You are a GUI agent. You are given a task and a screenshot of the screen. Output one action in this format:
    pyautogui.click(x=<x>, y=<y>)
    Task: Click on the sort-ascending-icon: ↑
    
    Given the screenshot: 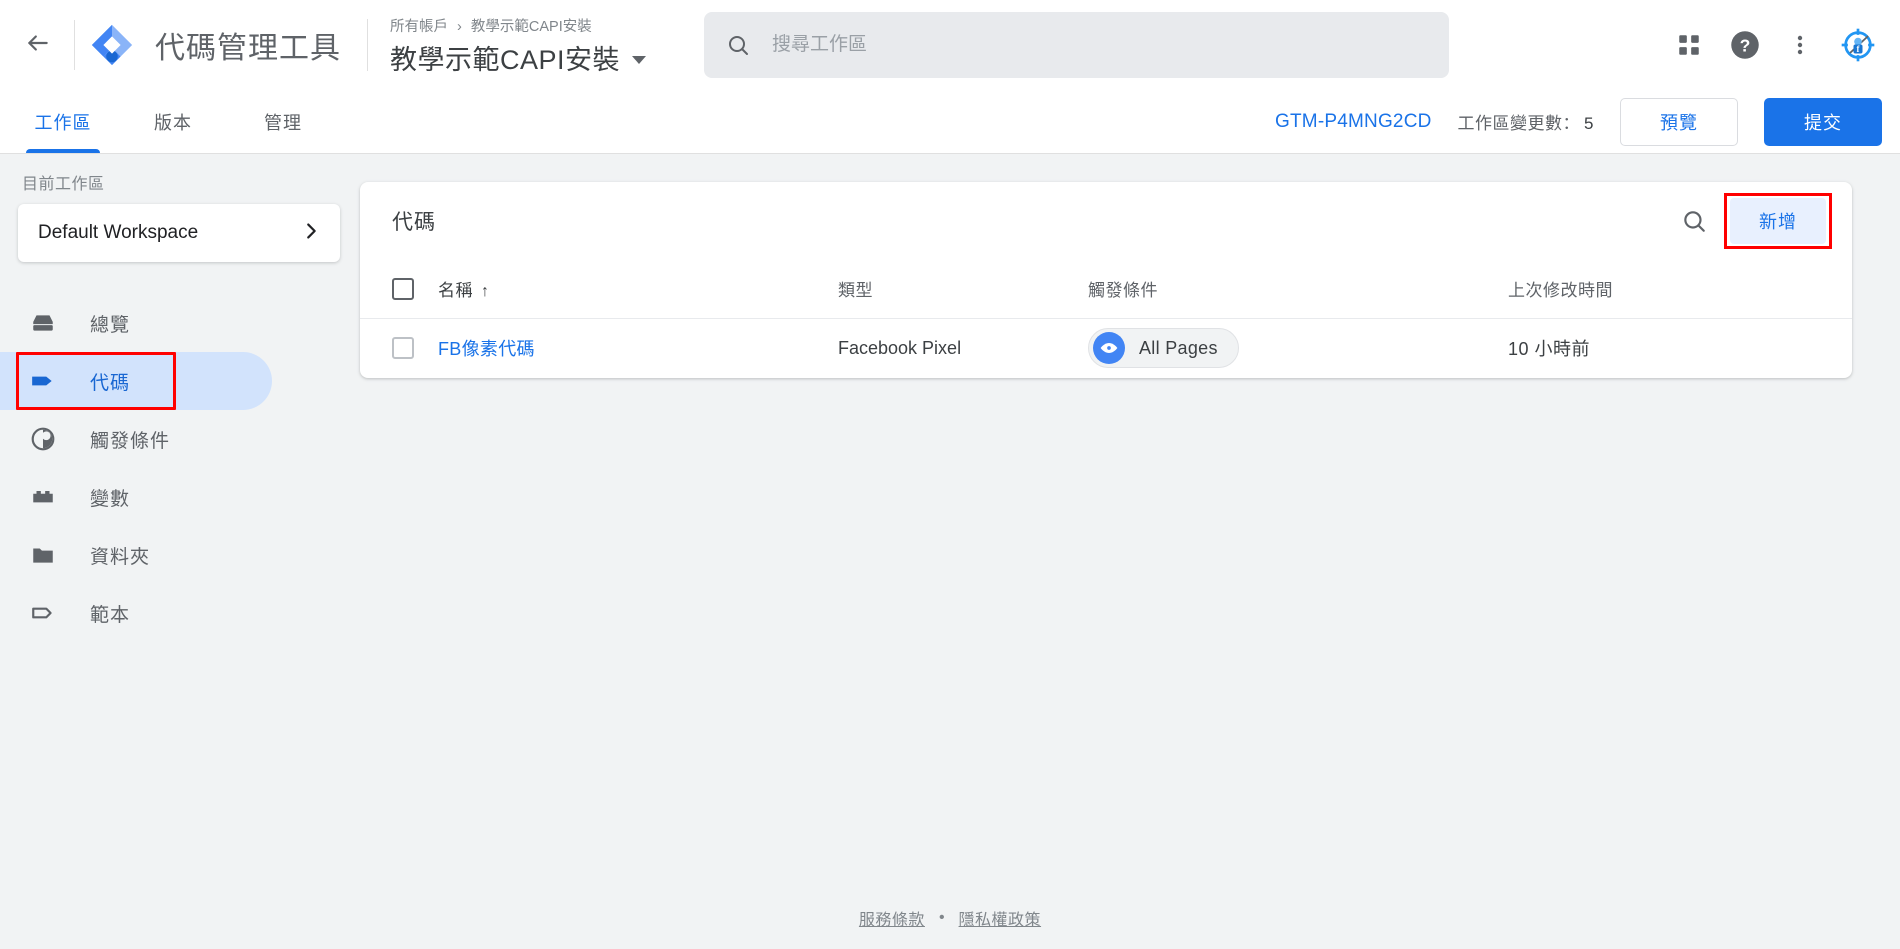 What is the action you would take?
    pyautogui.click(x=485, y=292)
    